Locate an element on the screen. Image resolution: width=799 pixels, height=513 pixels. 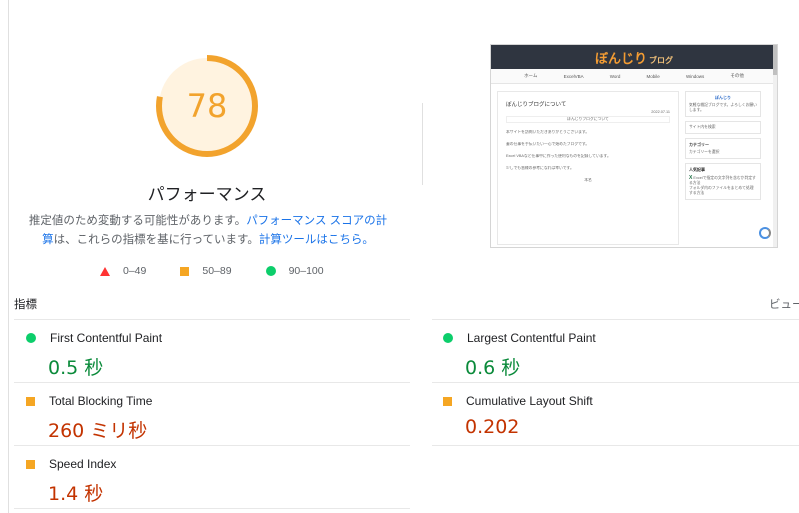
metric-value: 0.202 is located at coordinates (492, 427).